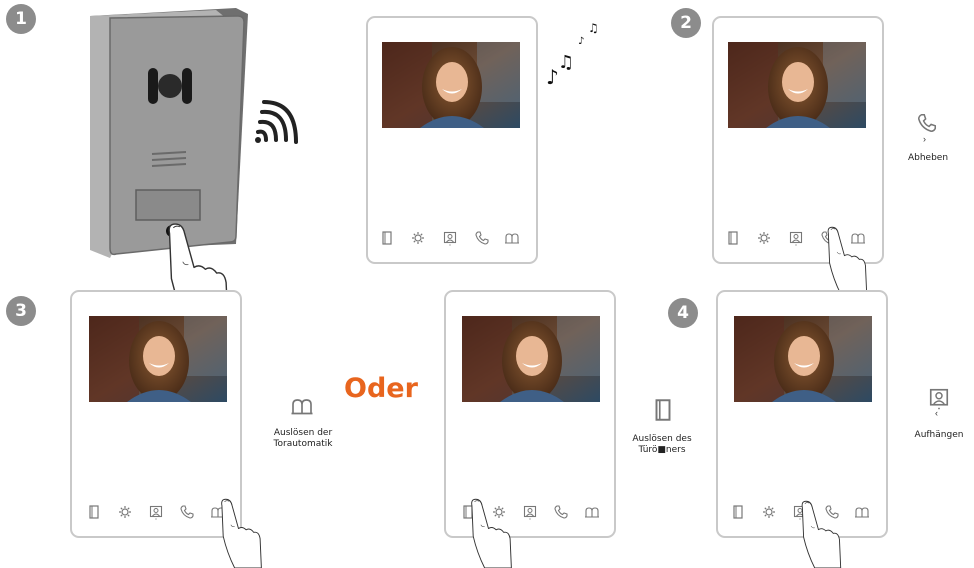 The image size is (974, 568). Describe the element at coordinates (662, 439) in the screenshot. I see `door-caption-line-1: Auslösen des` at that location.